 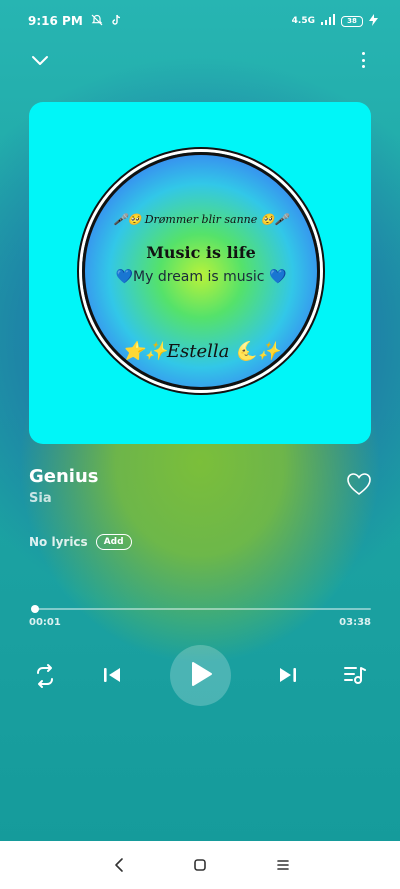 What do you see at coordinates (55, 21) in the screenshot?
I see `status-time: 9:16 PM` at bounding box center [55, 21].